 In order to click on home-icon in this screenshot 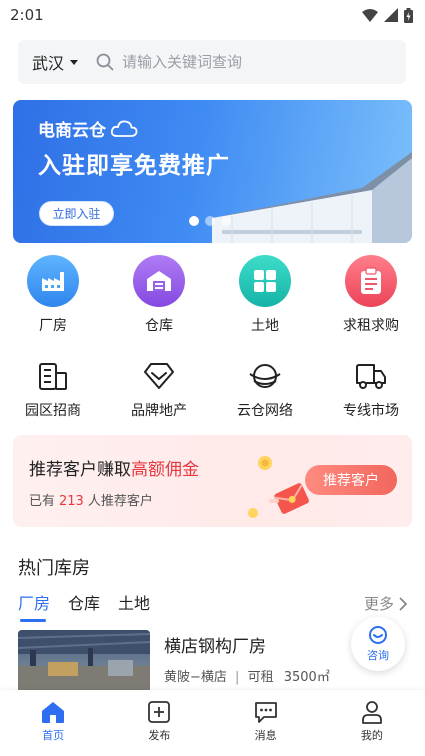, I will do `click(53, 712)`.